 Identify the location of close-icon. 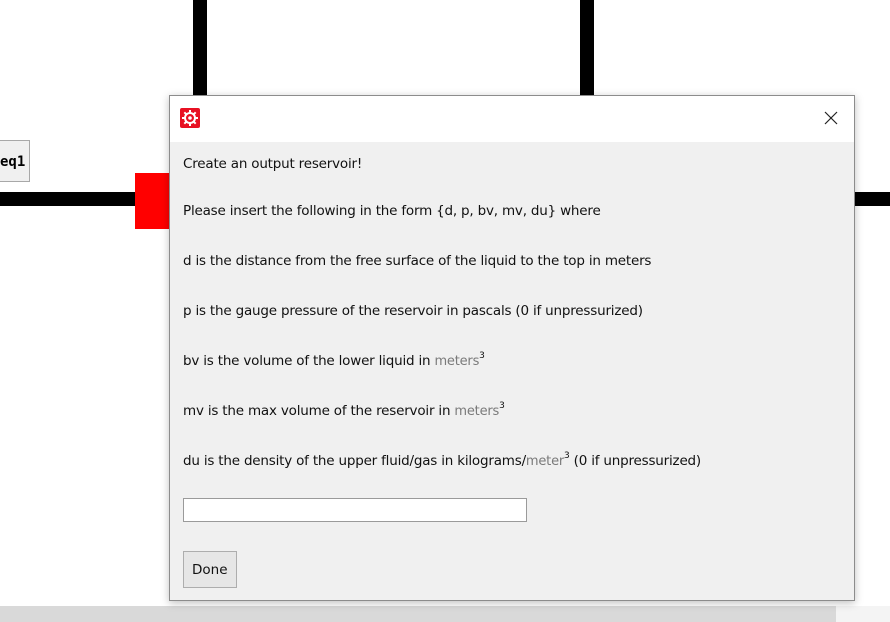
(831, 119).